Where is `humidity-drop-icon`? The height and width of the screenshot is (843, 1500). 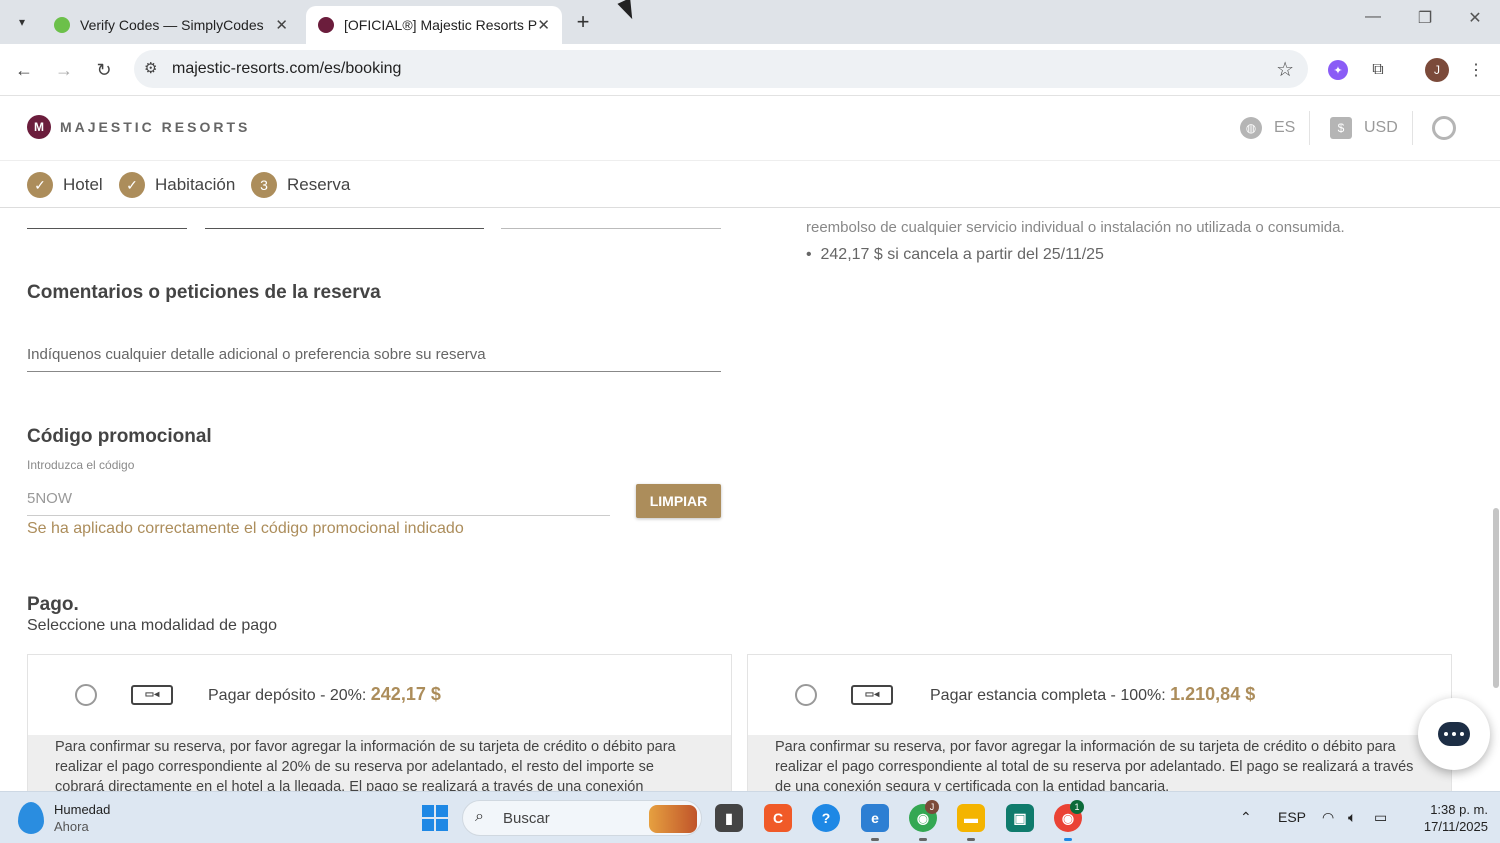
humidity-drop-icon is located at coordinates (31, 818).